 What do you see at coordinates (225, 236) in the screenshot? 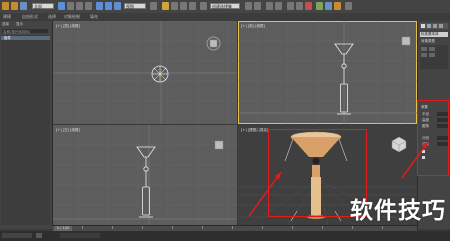
I see `status-bar` at bounding box center [225, 236].